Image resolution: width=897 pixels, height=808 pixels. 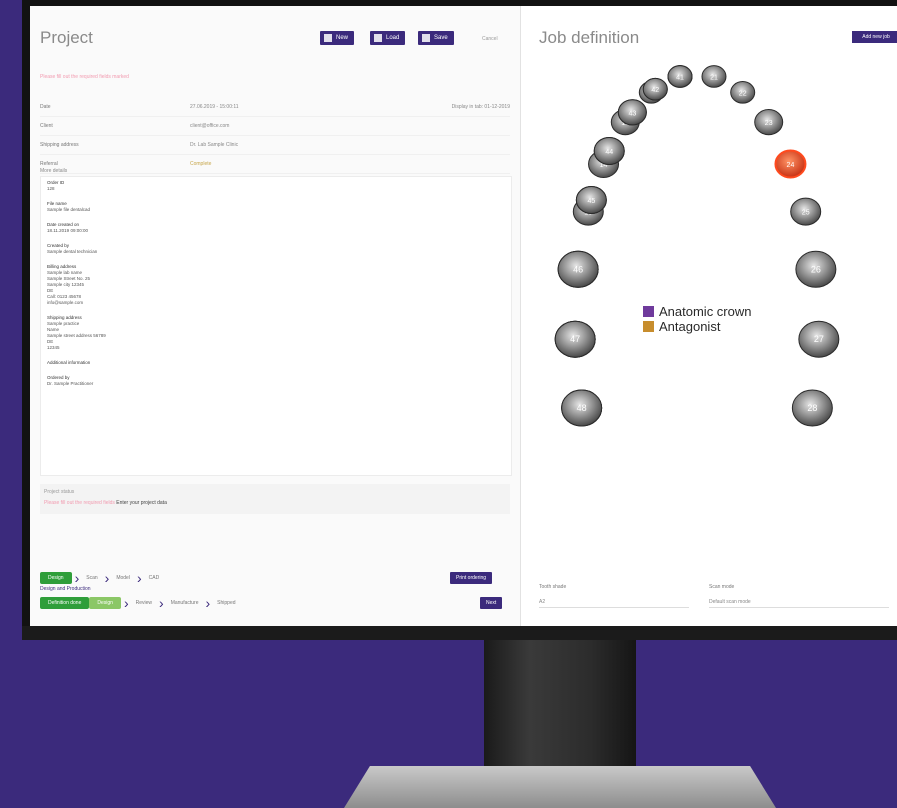 I want to click on info-block: Ordered by Dr. Sample Practitioner, so click(x=276, y=381).